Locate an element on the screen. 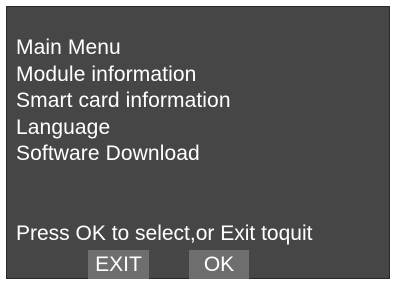 Image resolution: width=395 pixels, height=284 pixels. menu-item-module-information: Module information is located at coordinates (123, 75).